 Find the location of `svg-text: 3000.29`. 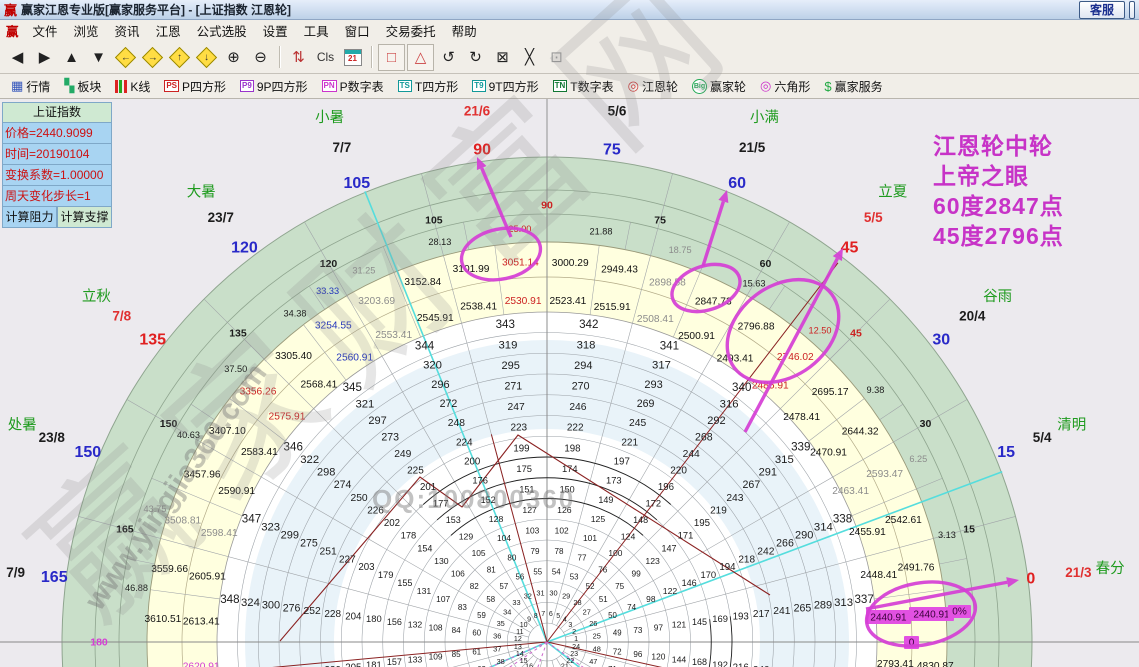

svg-text: 3000.29 is located at coordinates (570, 263).